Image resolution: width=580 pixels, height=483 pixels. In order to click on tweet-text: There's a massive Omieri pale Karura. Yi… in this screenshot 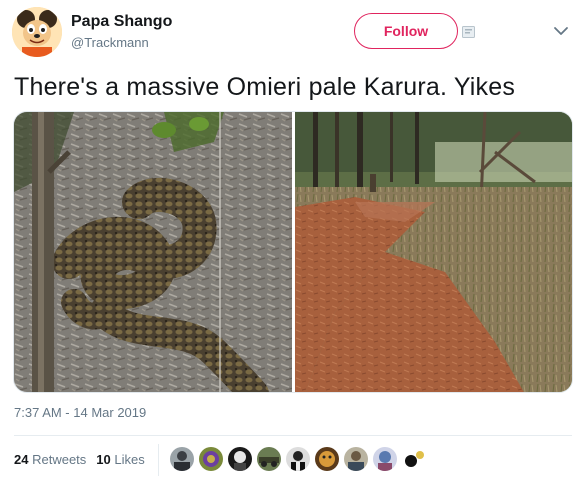, I will do `click(265, 87)`.